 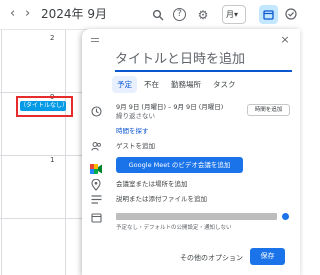 What do you see at coordinates (196, 216) in the screenshot?
I see `calendar-select` at bounding box center [196, 216].